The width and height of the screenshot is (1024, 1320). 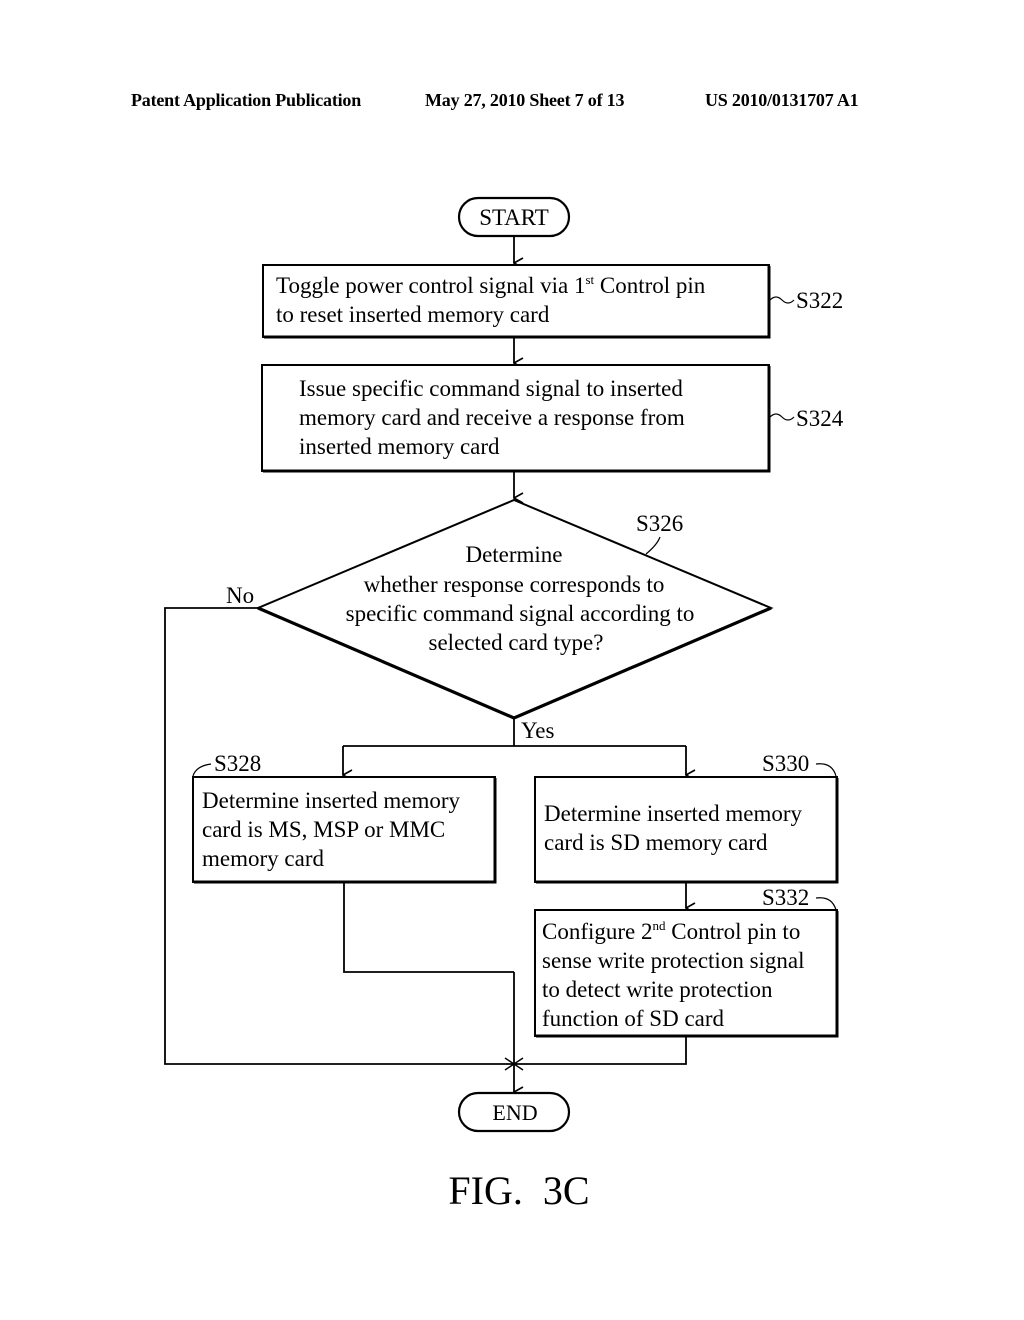 I want to click on step-s332-text-line3: to detect write protection, so click(x=657, y=989).